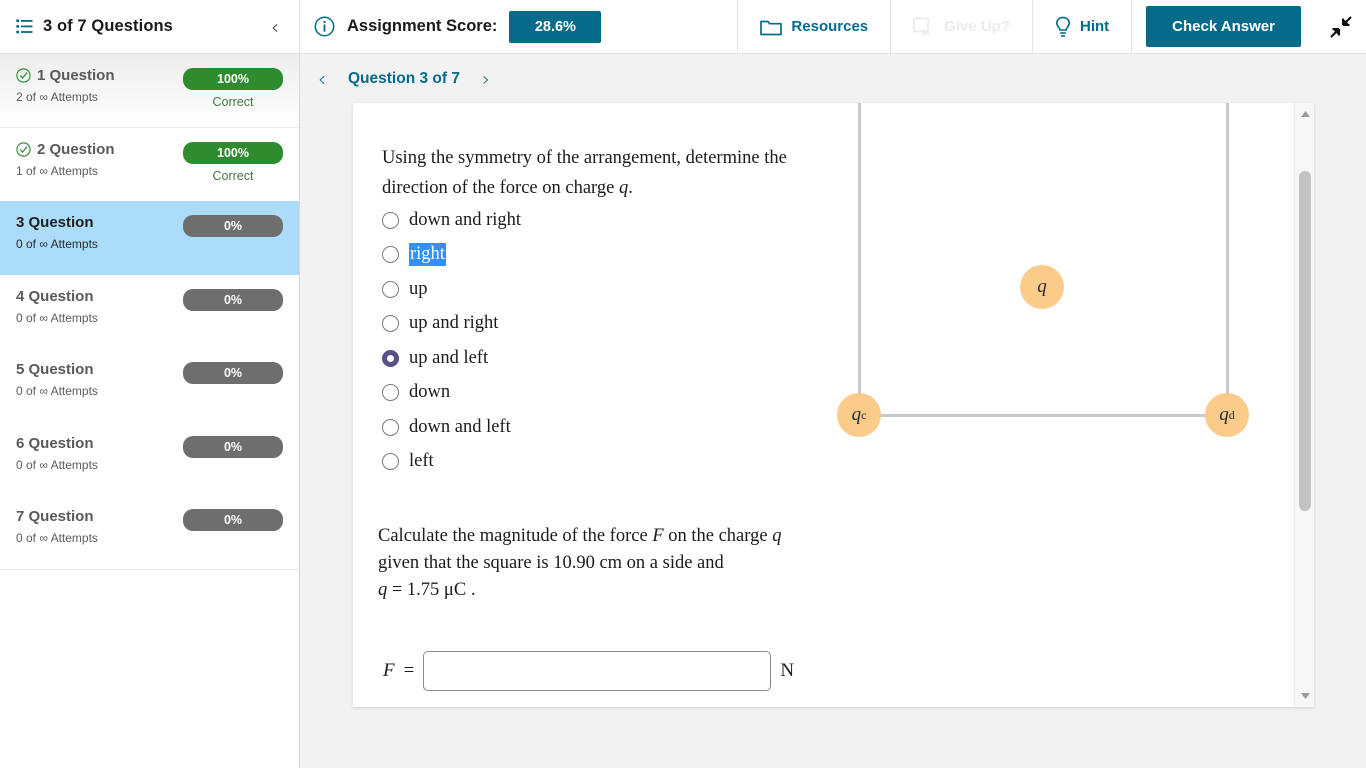 This screenshot has height=768, width=1366. I want to click on part2-line3: = 1.75 μC ., so click(431, 590).